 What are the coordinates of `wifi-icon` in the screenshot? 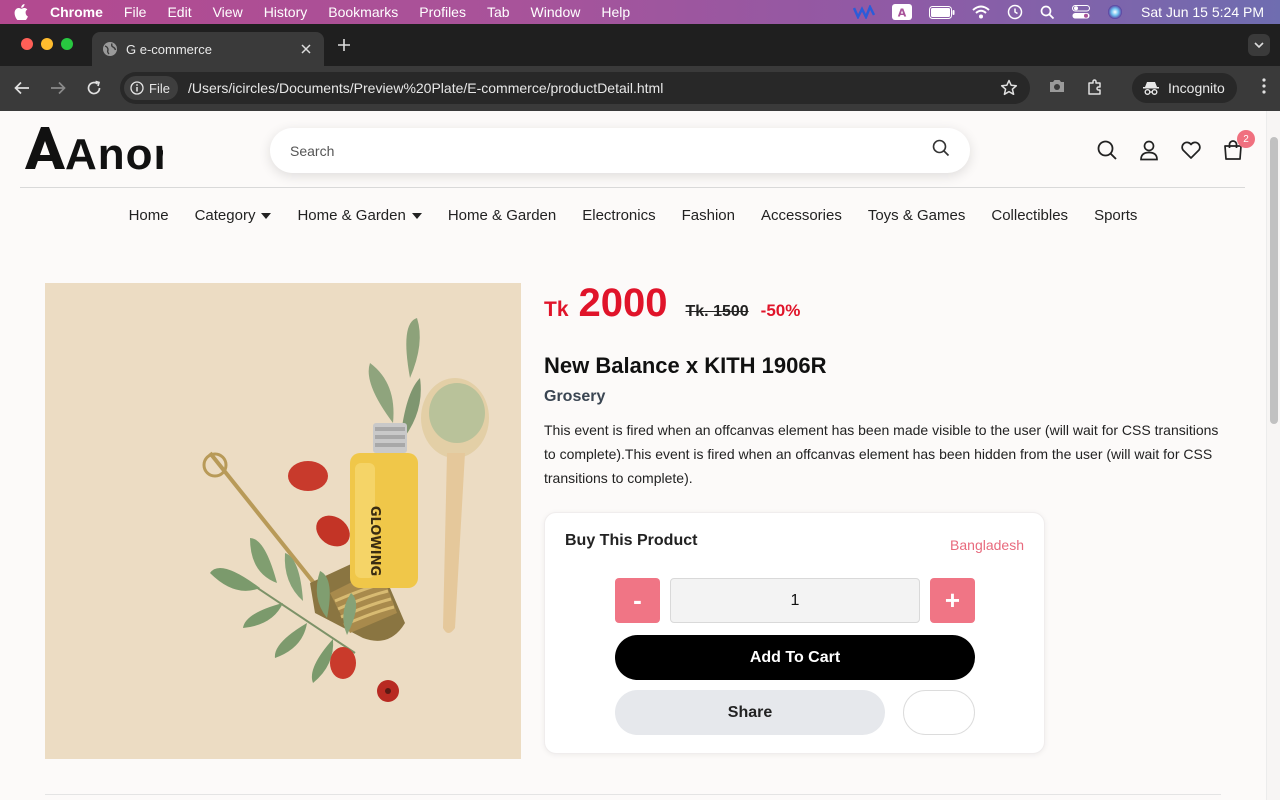 It's located at (981, 12).